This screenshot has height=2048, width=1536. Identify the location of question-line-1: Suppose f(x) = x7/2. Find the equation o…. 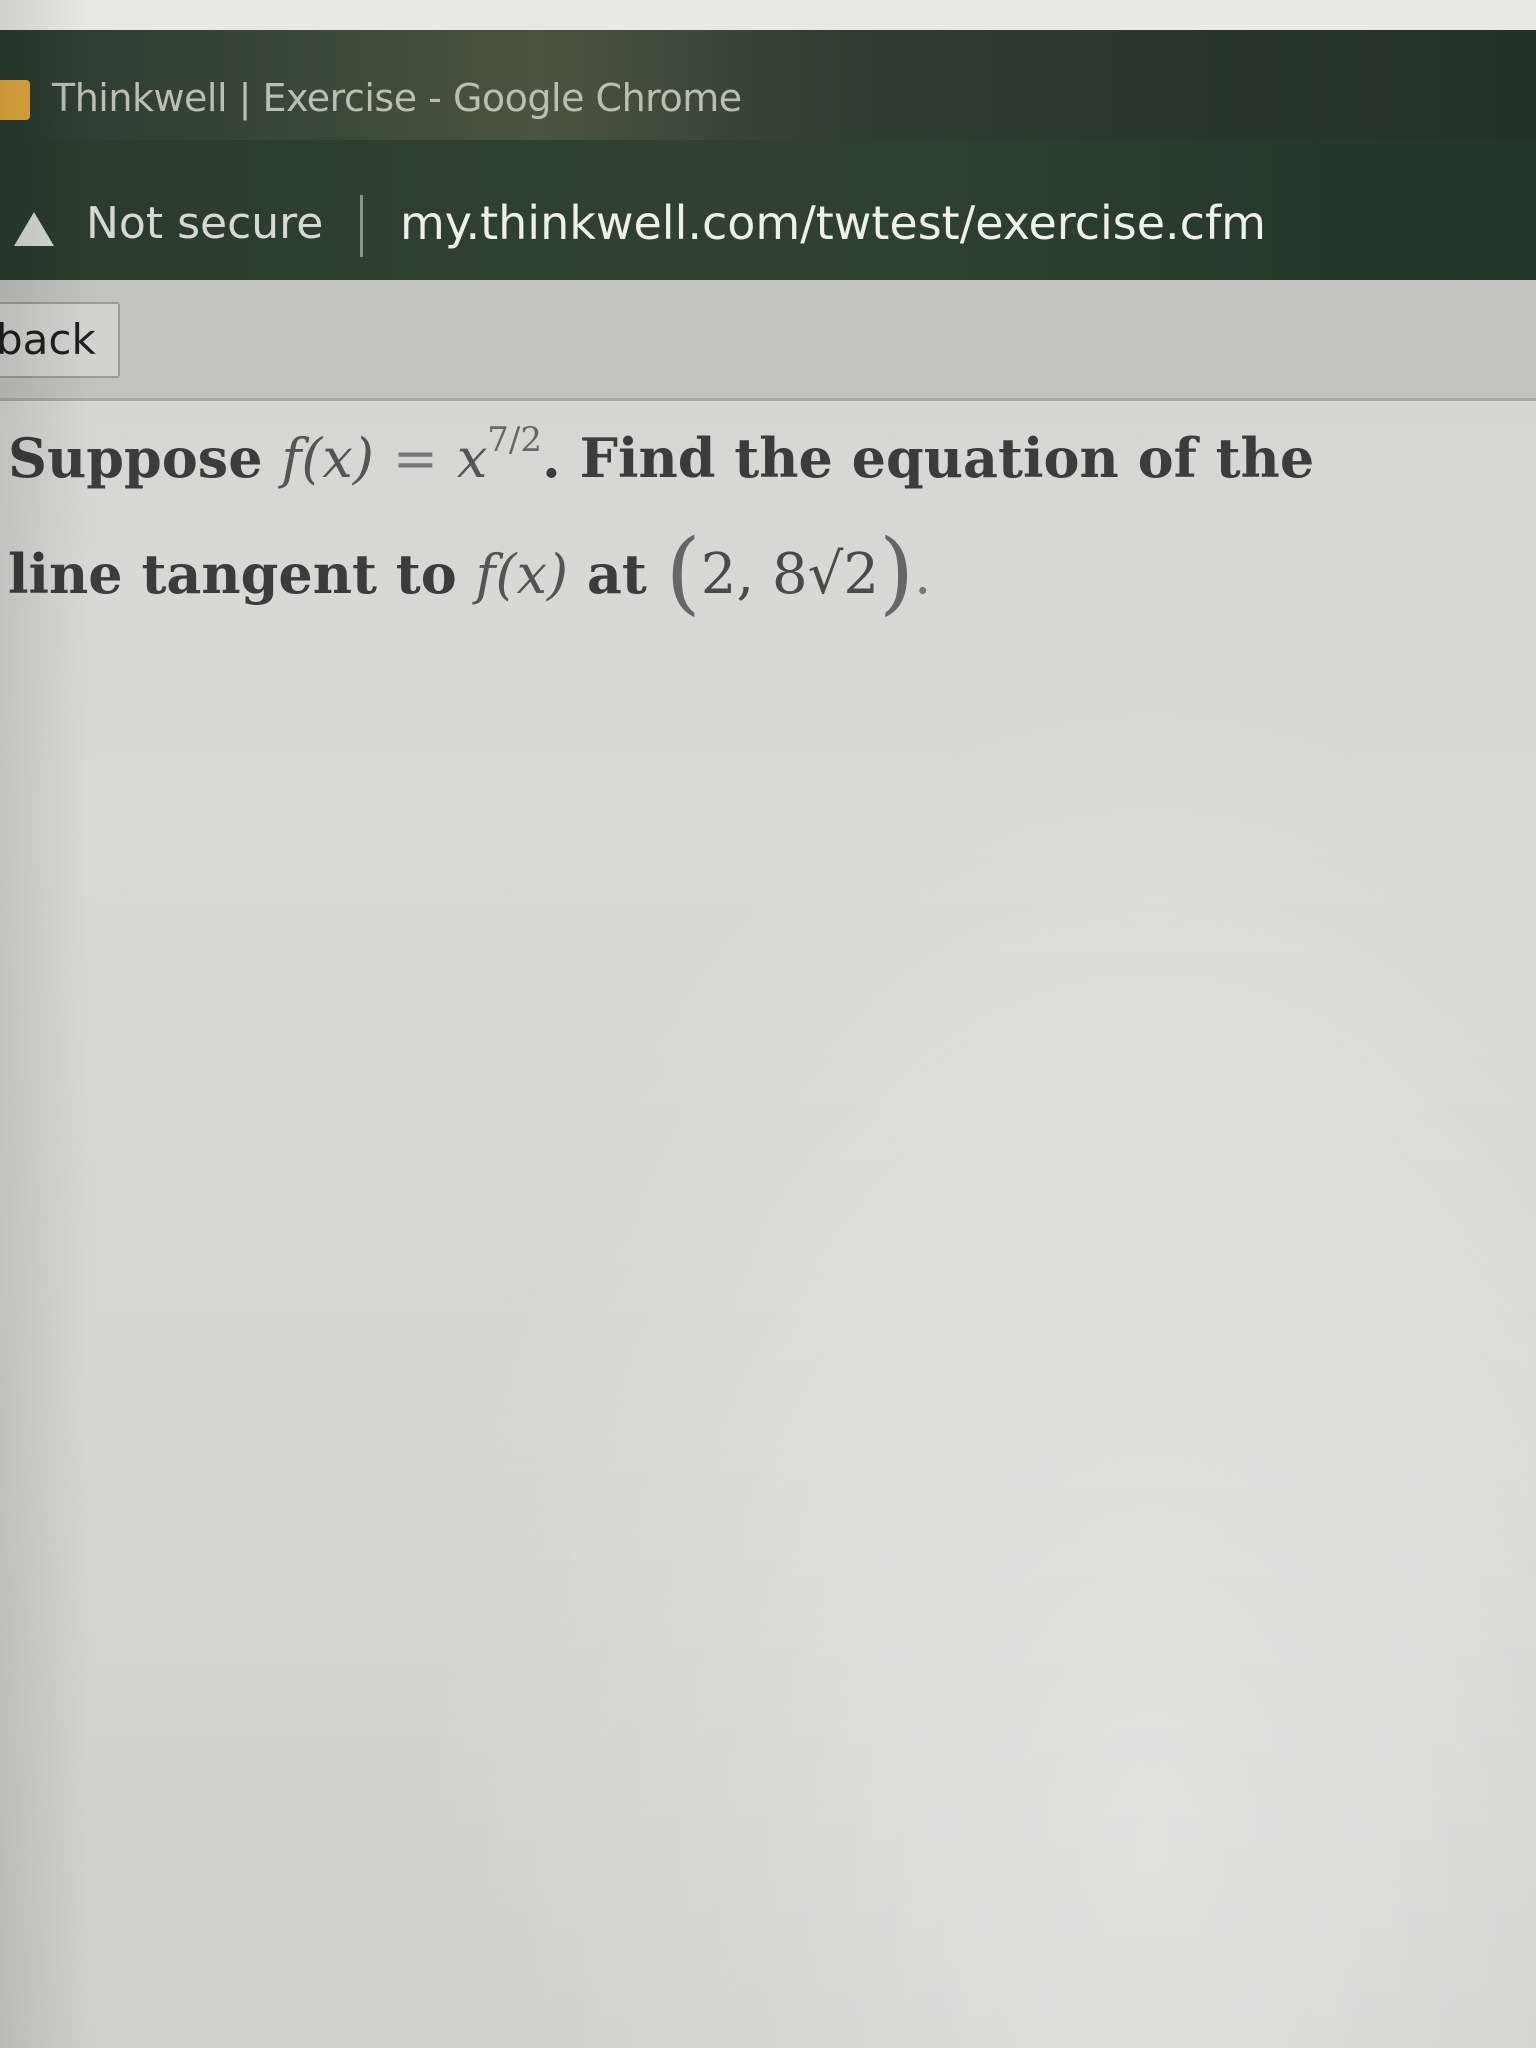
(758, 470).